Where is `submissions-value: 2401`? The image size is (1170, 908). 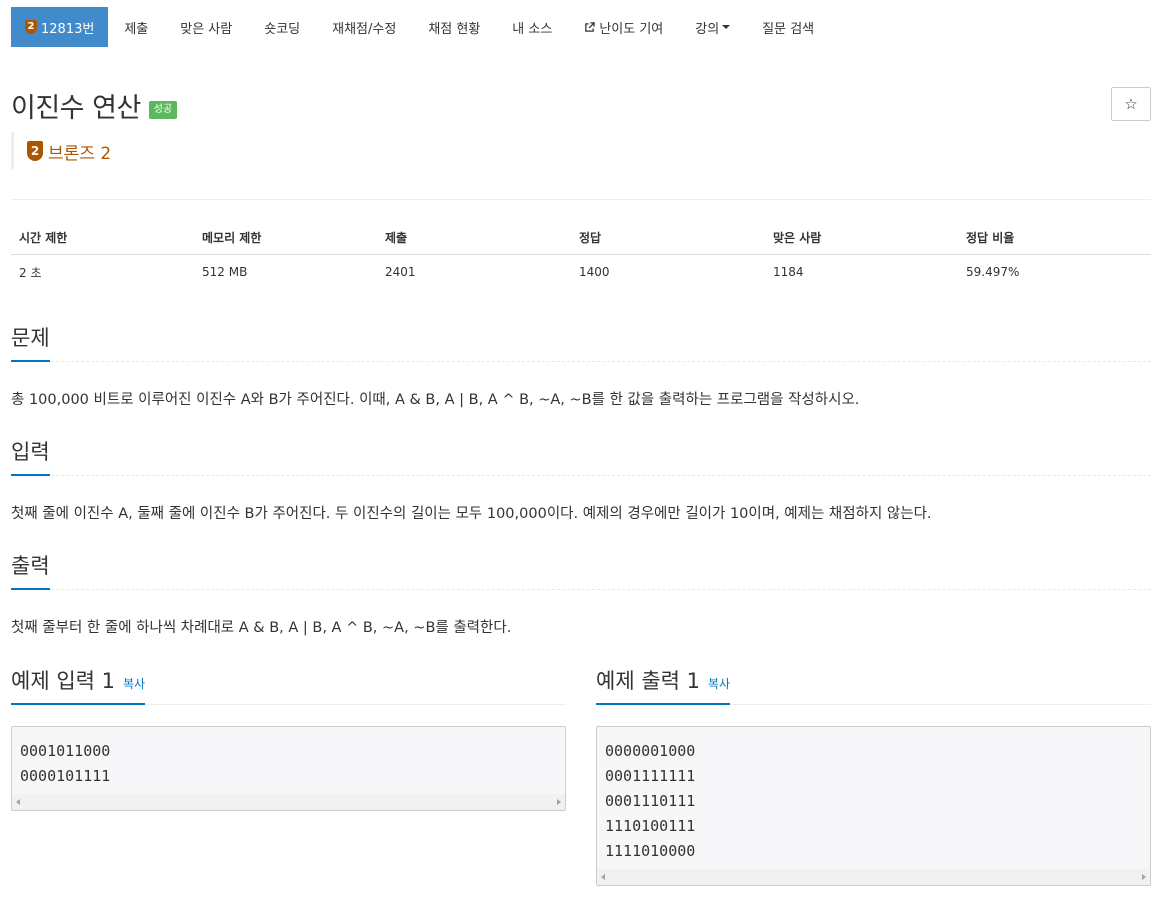 submissions-value: 2401 is located at coordinates (400, 272).